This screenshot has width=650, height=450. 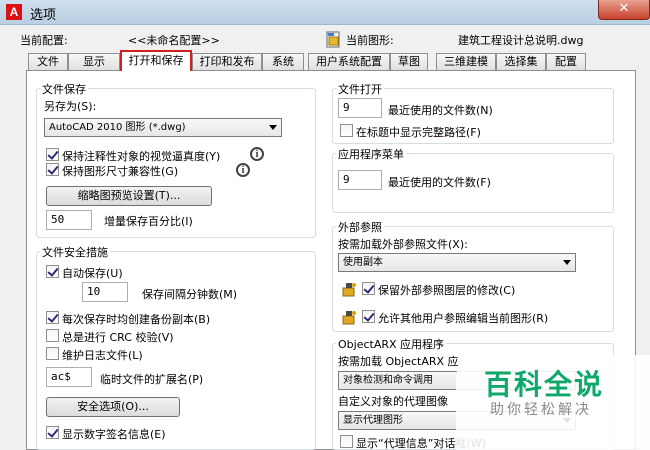 I want to click on file-save-title: 文件保存, so click(x=64, y=89).